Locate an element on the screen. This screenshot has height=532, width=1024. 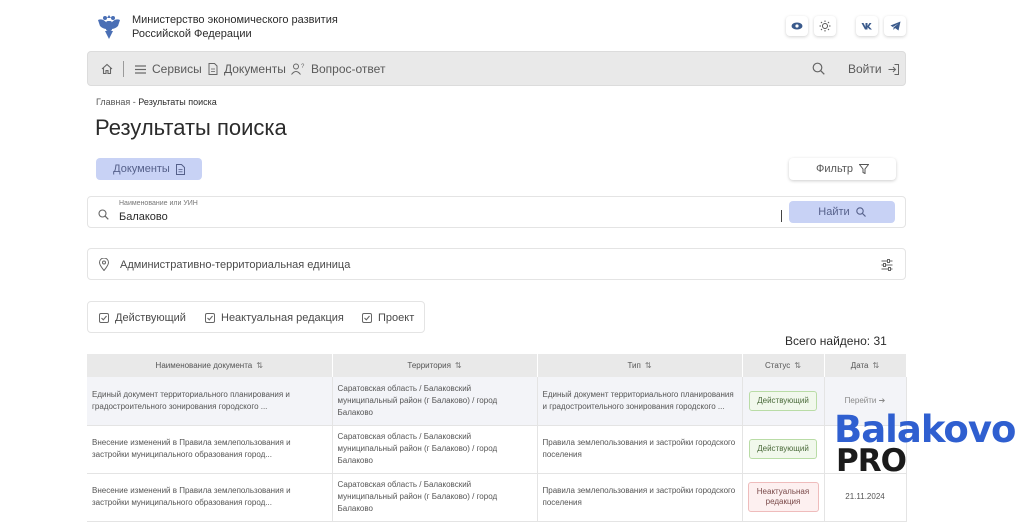
nav-divider is located at coordinates (123, 69).